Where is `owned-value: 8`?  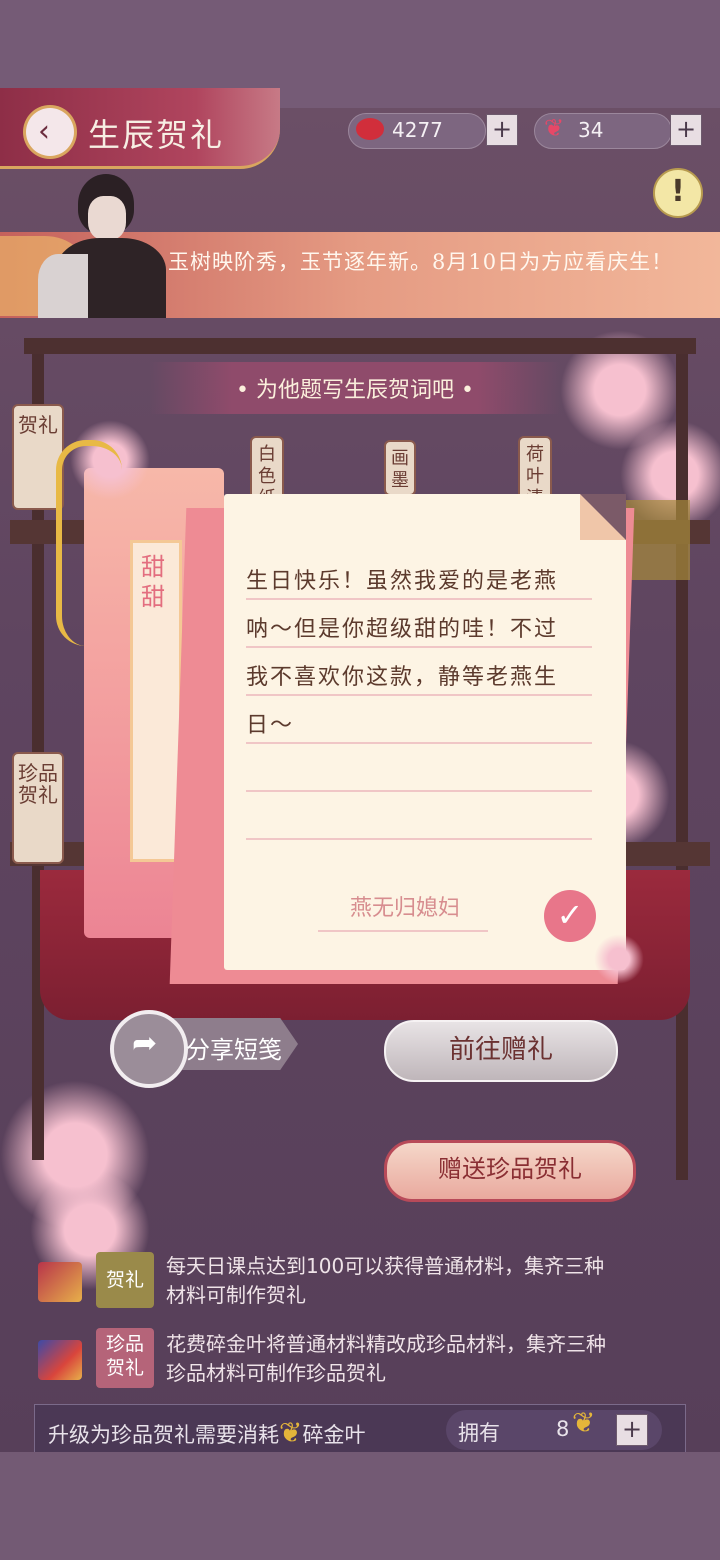 owned-value: 8 is located at coordinates (563, 1429).